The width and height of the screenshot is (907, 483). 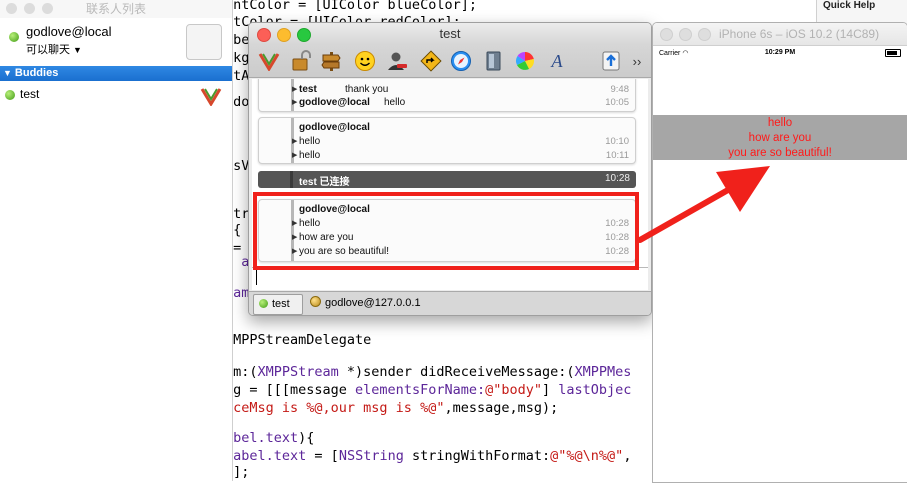 I want to click on code-line: l];, so click(x=240, y=472).